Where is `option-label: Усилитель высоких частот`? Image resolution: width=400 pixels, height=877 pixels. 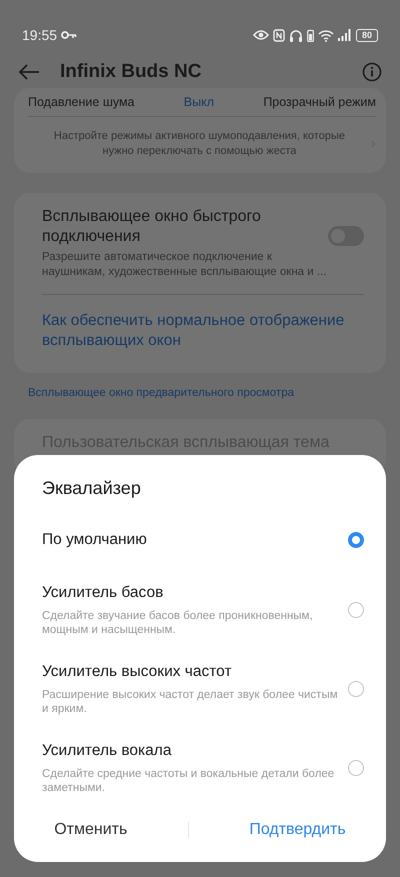 option-label: Усилитель высоких частот is located at coordinates (137, 672).